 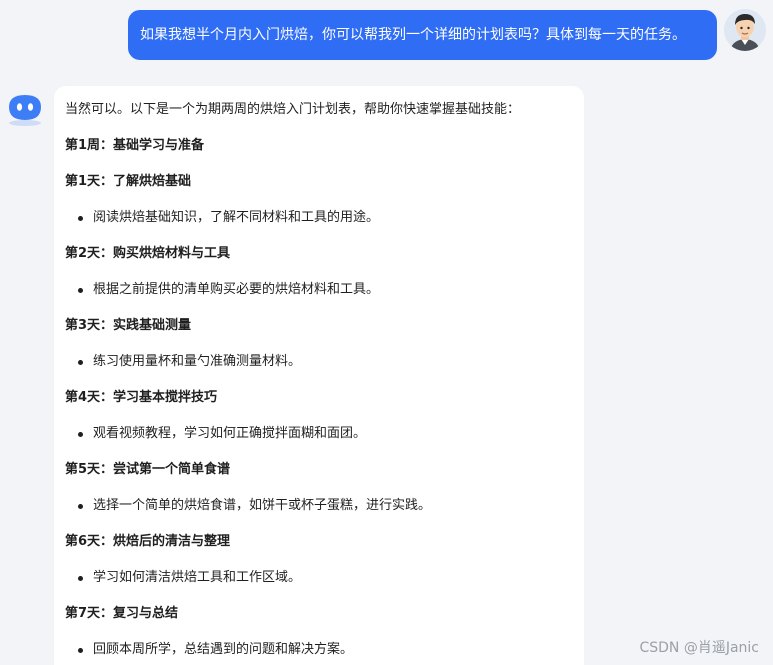 I want to click on day-heading: 第4天：学习基本搅拌技巧, so click(x=141, y=397).